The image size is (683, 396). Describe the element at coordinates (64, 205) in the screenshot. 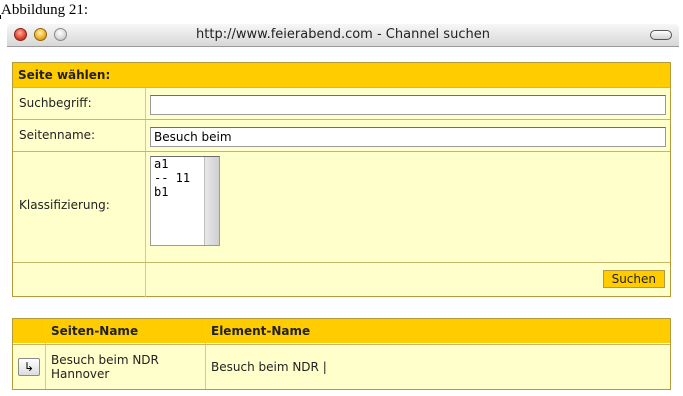

I see `classification-label: Klassifizierung:` at that location.